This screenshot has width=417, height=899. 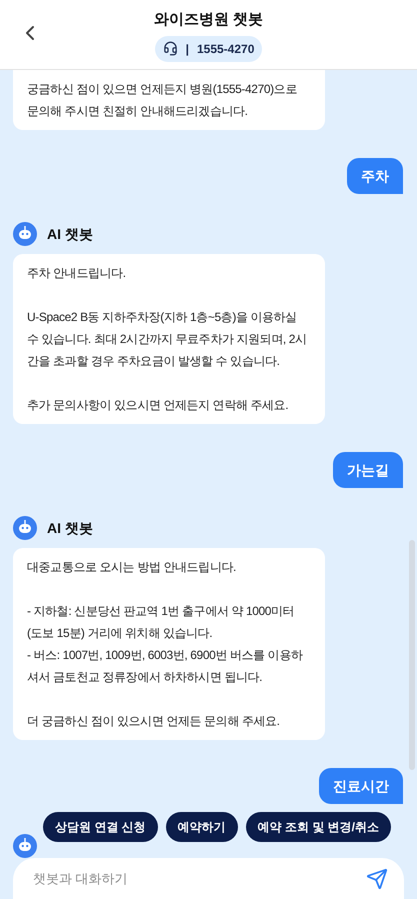 What do you see at coordinates (100, 827) in the screenshot?
I see `quick-reply-chip: 상담원 연결 신청` at bounding box center [100, 827].